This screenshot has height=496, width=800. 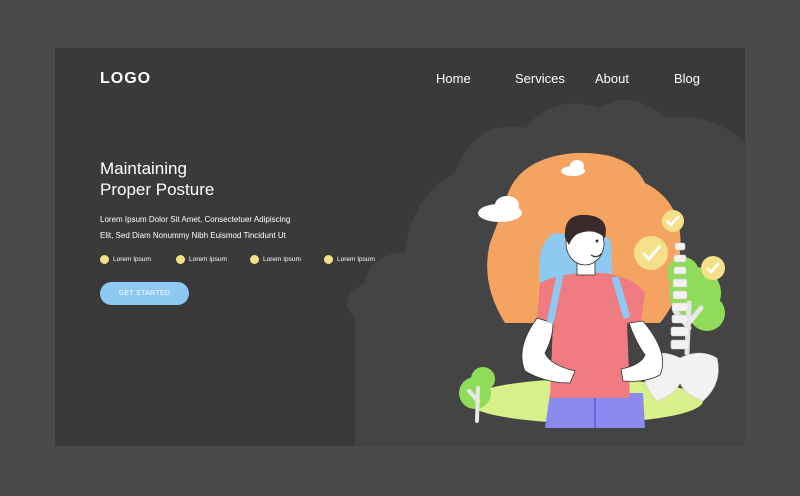 I want to click on hero-title-line-1: Maintaining, so click(x=143, y=168).